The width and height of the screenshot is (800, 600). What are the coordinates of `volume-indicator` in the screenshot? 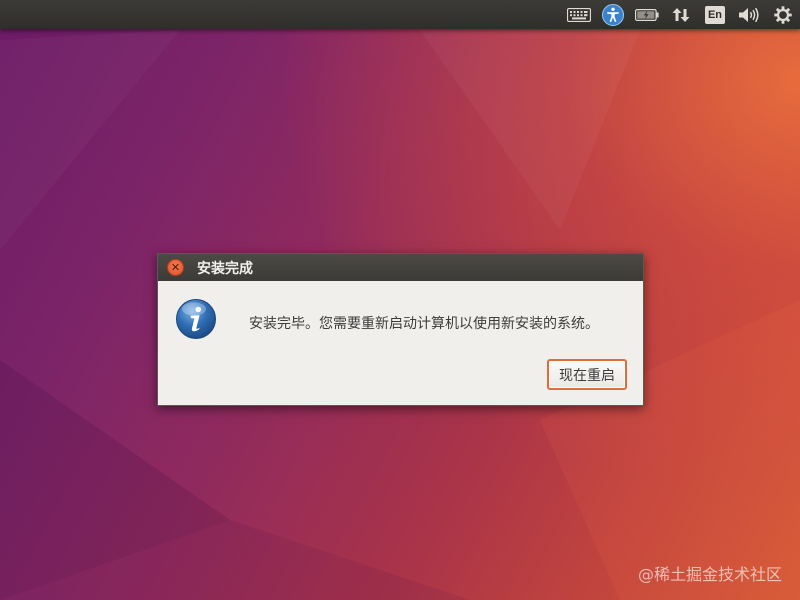 It's located at (749, 14).